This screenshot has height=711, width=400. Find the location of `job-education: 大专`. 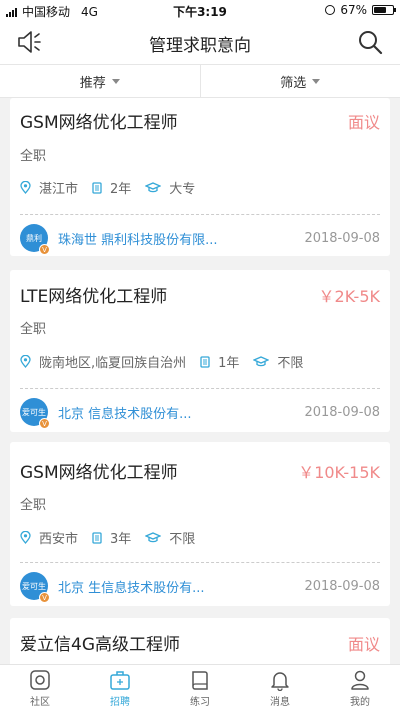

job-education: 大专 is located at coordinates (182, 189).